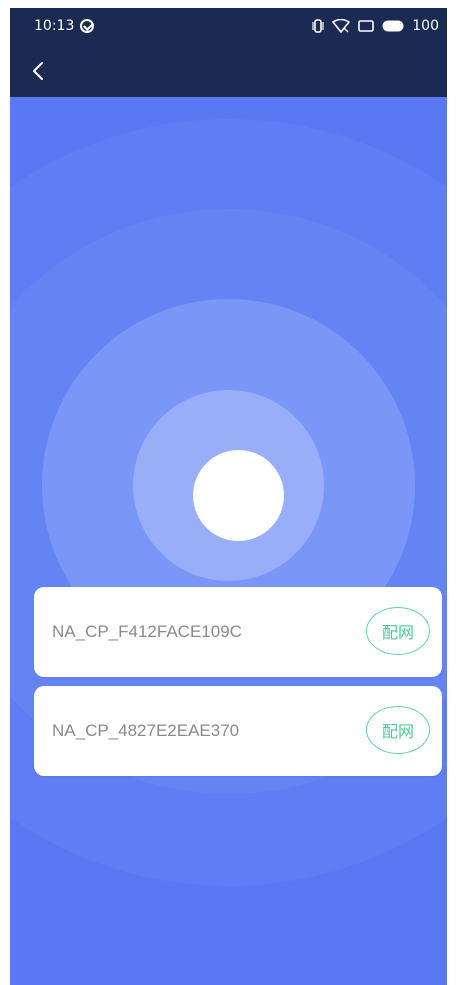  I want to click on center-dot, so click(238, 495).